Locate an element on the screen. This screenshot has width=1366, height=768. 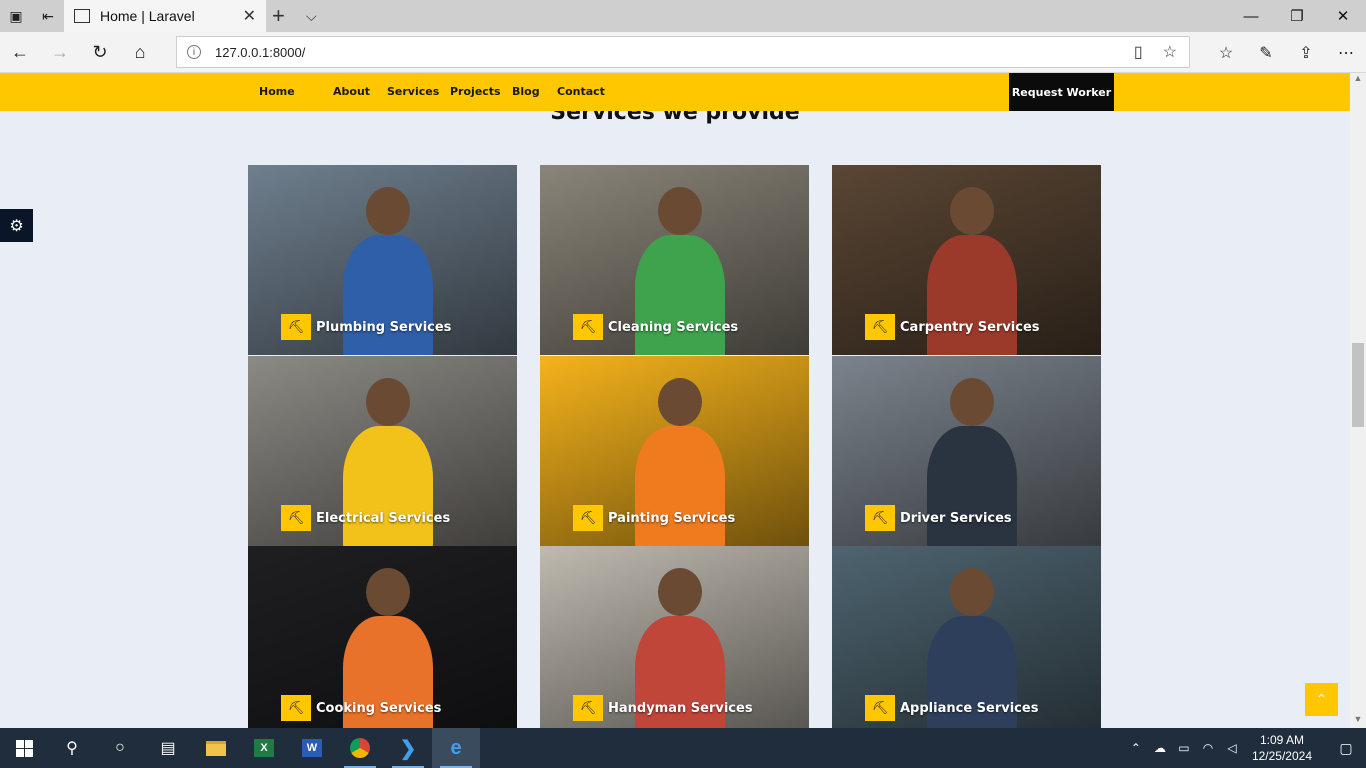
service-label: Cooking Services is located at coordinates (379, 708).